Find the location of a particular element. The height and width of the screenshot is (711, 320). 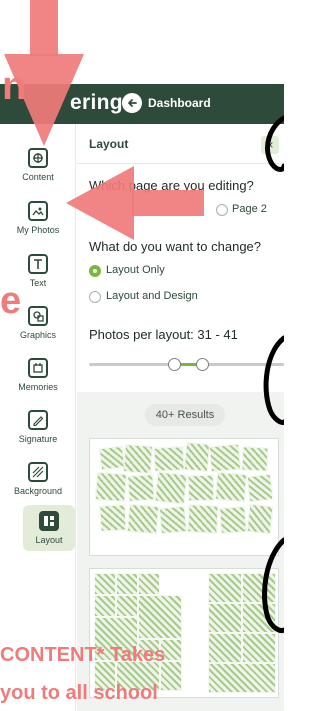

annotation-letter-1: n is located at coordinates (14, 86).